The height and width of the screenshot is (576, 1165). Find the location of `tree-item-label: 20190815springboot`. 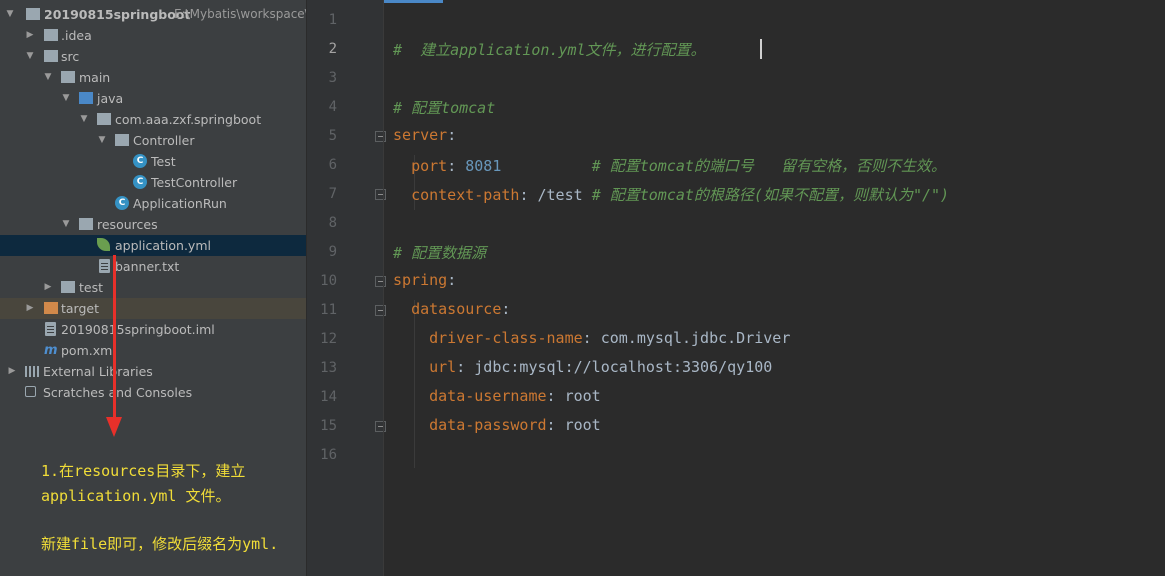

tree-item-label: 20190815springboot is located at coordinates (117, 14).